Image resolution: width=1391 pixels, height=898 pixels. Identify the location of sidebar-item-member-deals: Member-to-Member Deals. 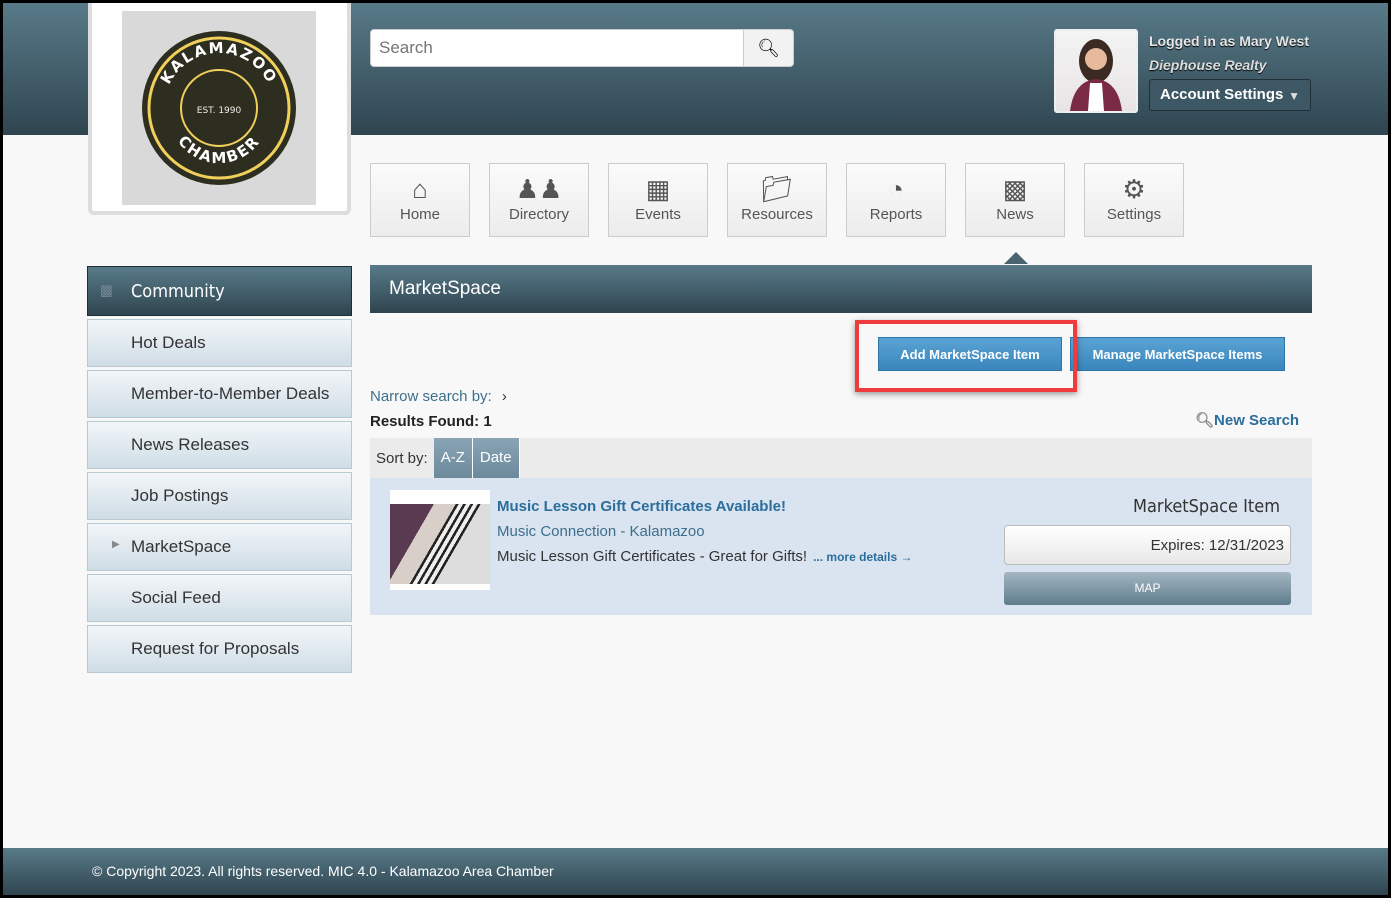
(219, 394).